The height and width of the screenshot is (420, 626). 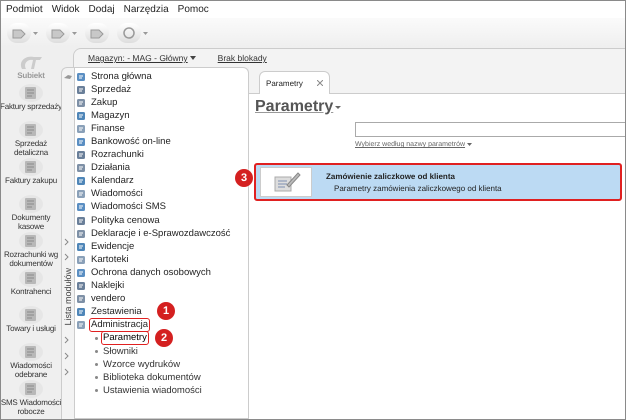 I want to click on logo-icon, so click(x=31, y=63).